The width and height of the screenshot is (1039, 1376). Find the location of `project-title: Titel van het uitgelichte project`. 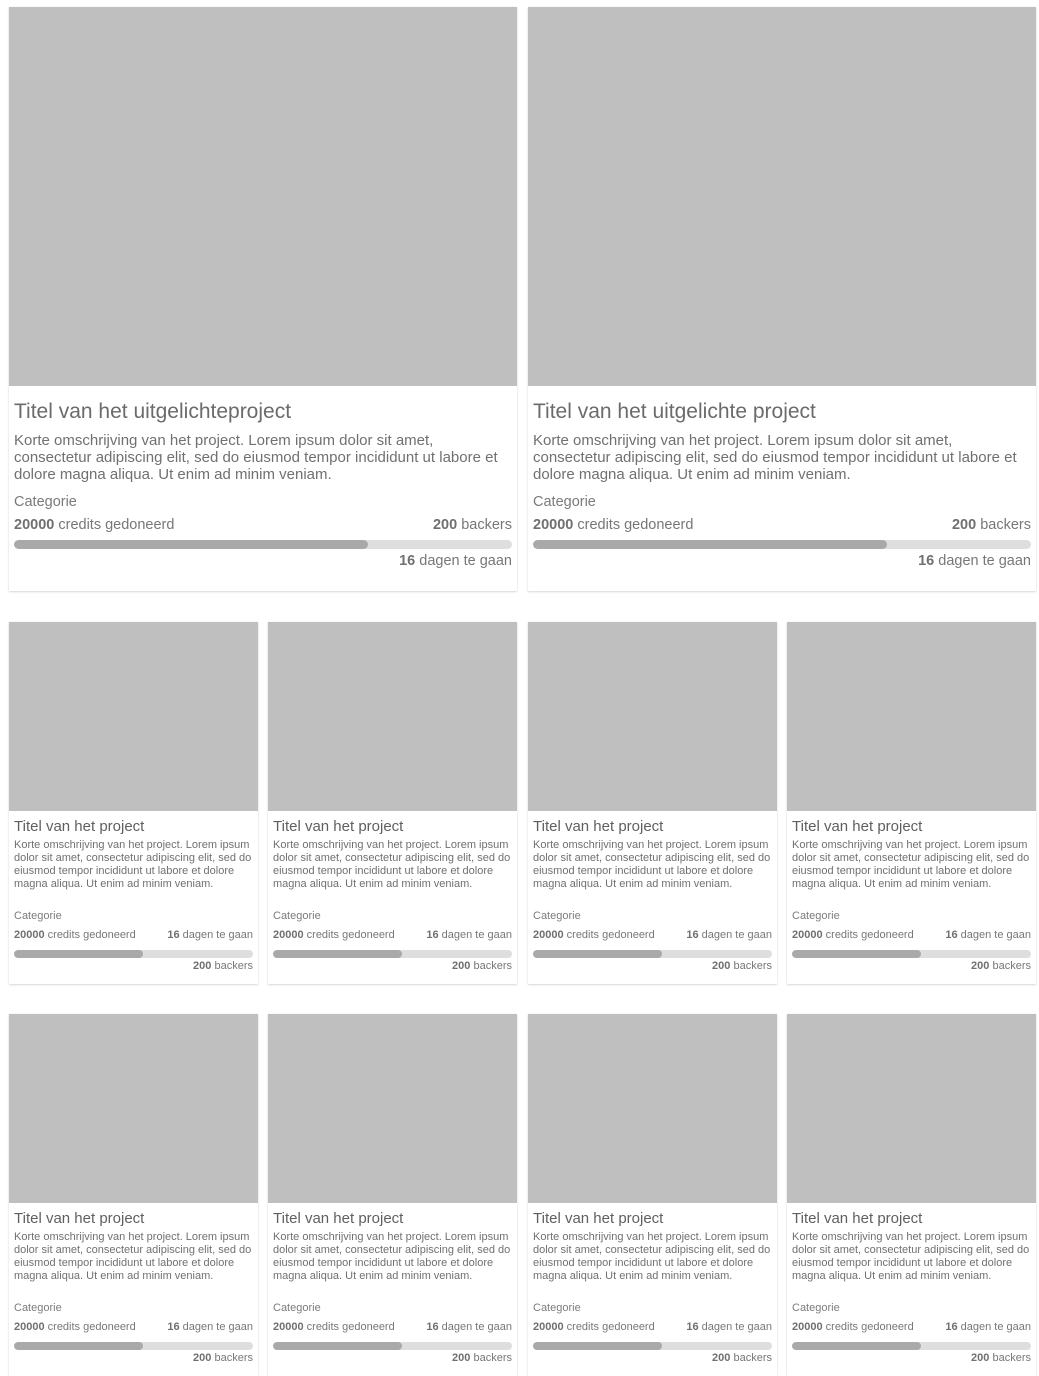

project-title: Titel van het uitgelichte project is located at coordinates (674, 411).